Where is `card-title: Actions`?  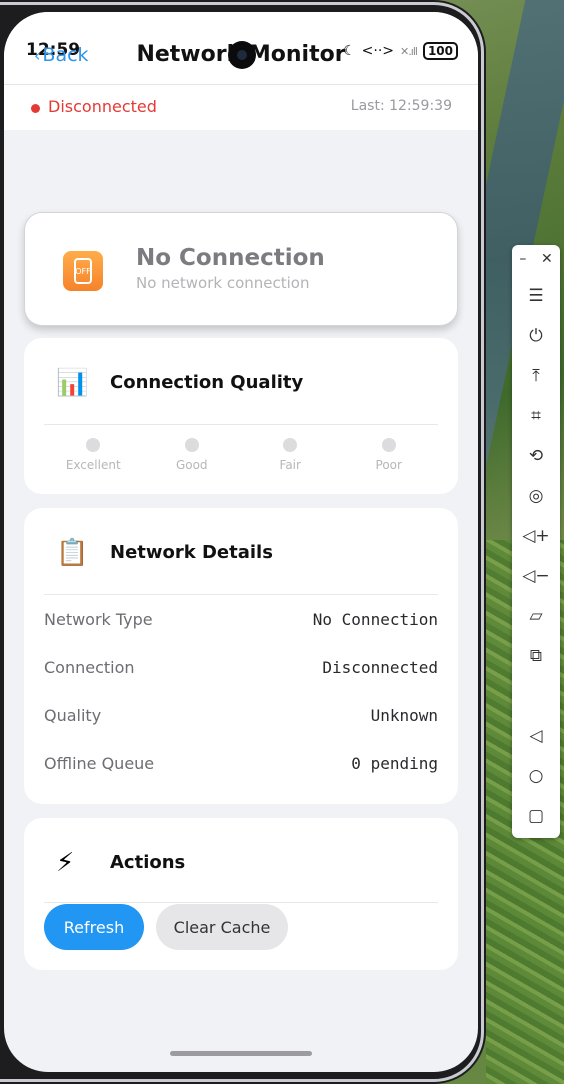 card-title: Actions is located at coordinates (148, 862).